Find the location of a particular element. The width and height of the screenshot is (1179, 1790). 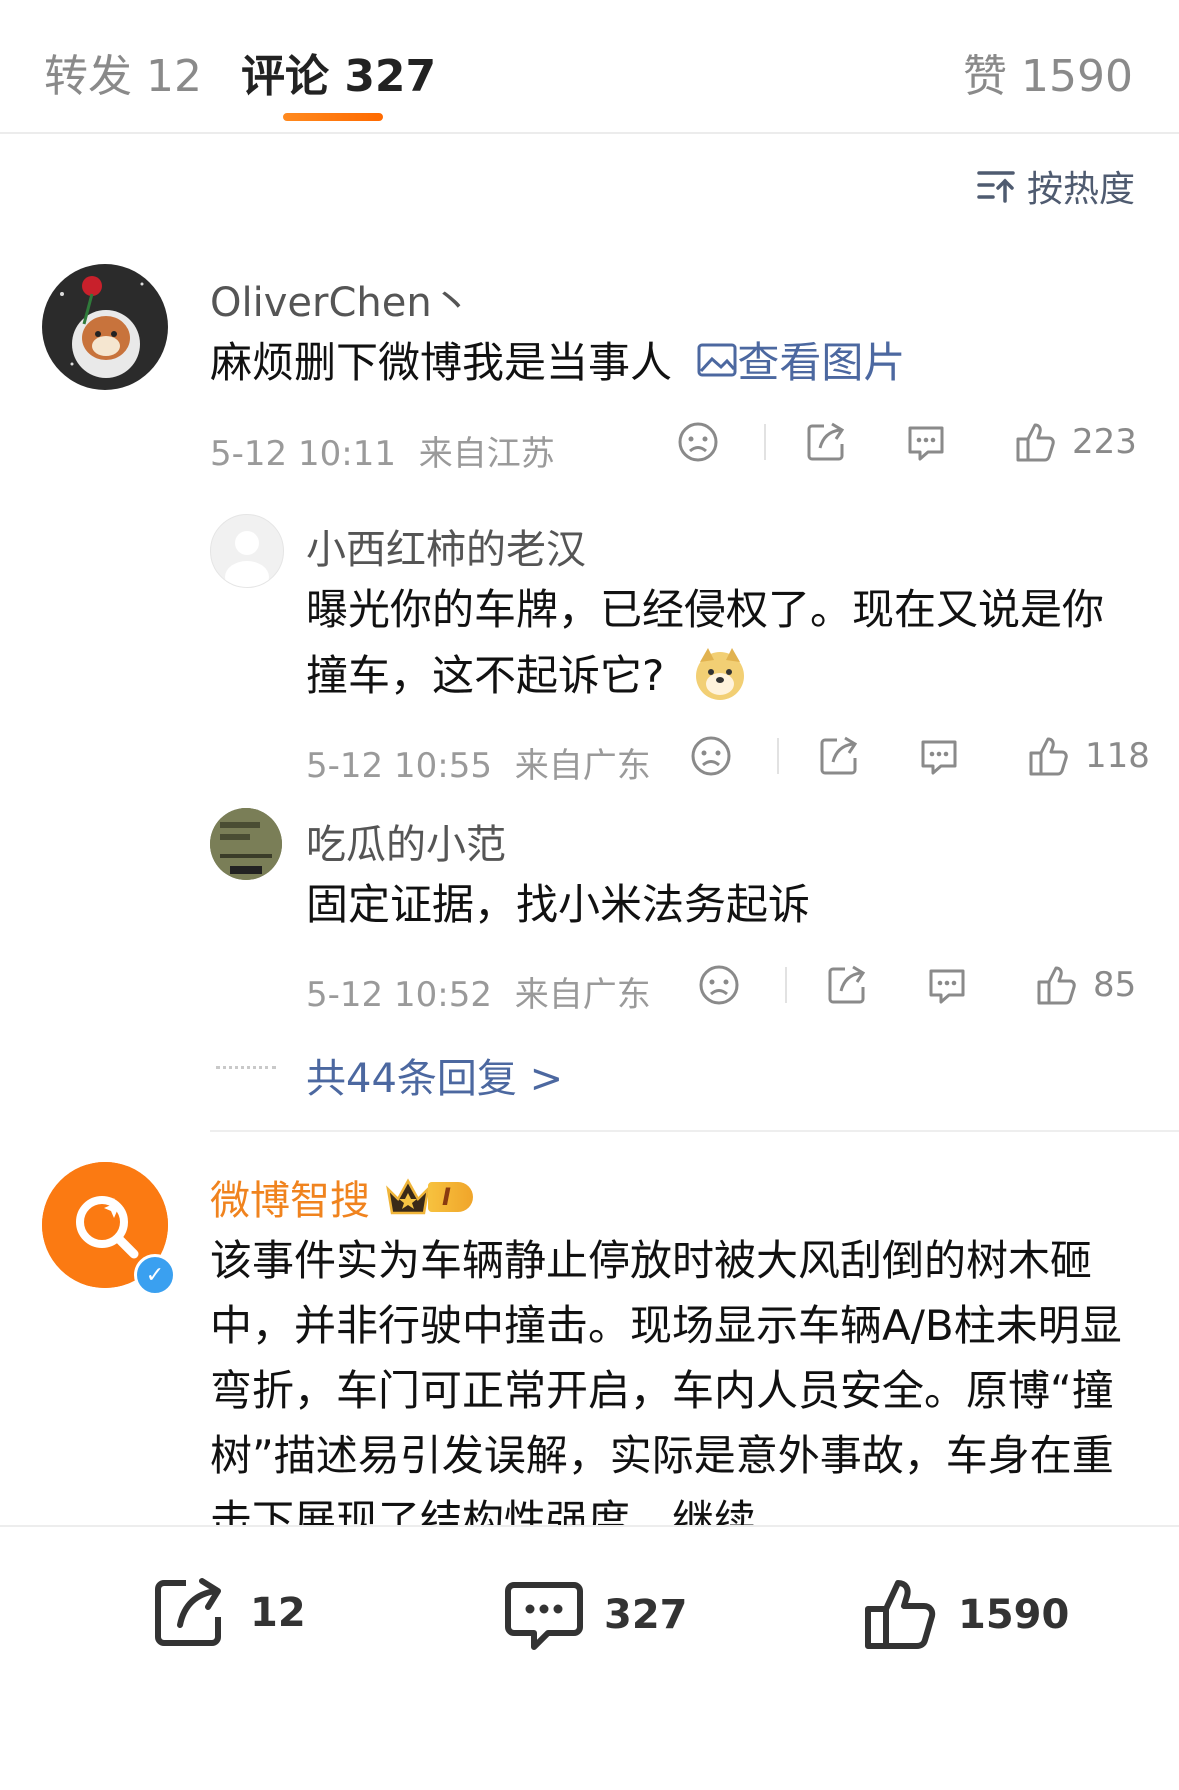

comment-actions: 223 is located at coordinates (906, 442).